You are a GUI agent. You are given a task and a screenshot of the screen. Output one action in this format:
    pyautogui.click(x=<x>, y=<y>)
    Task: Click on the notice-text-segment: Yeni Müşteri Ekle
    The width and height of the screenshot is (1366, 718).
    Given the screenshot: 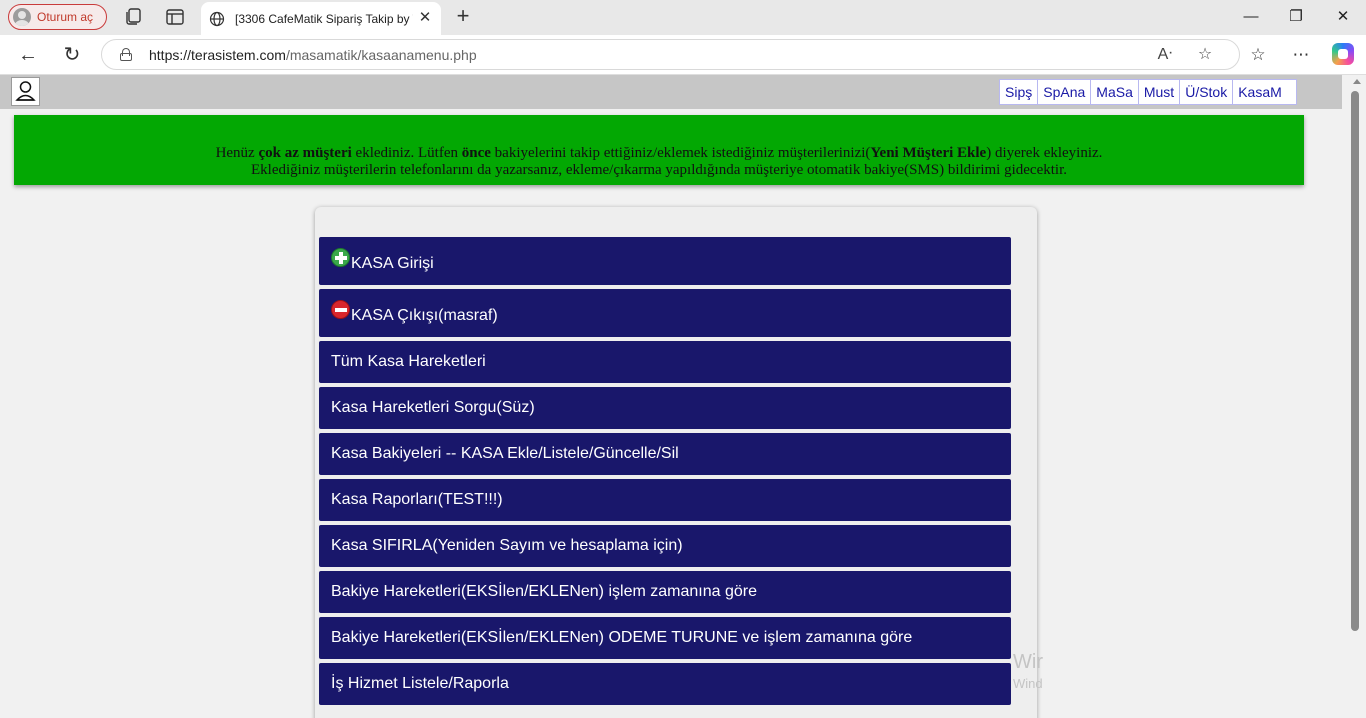 What is the action you would take?
    pyautogui.click(x=928, y=153)
    